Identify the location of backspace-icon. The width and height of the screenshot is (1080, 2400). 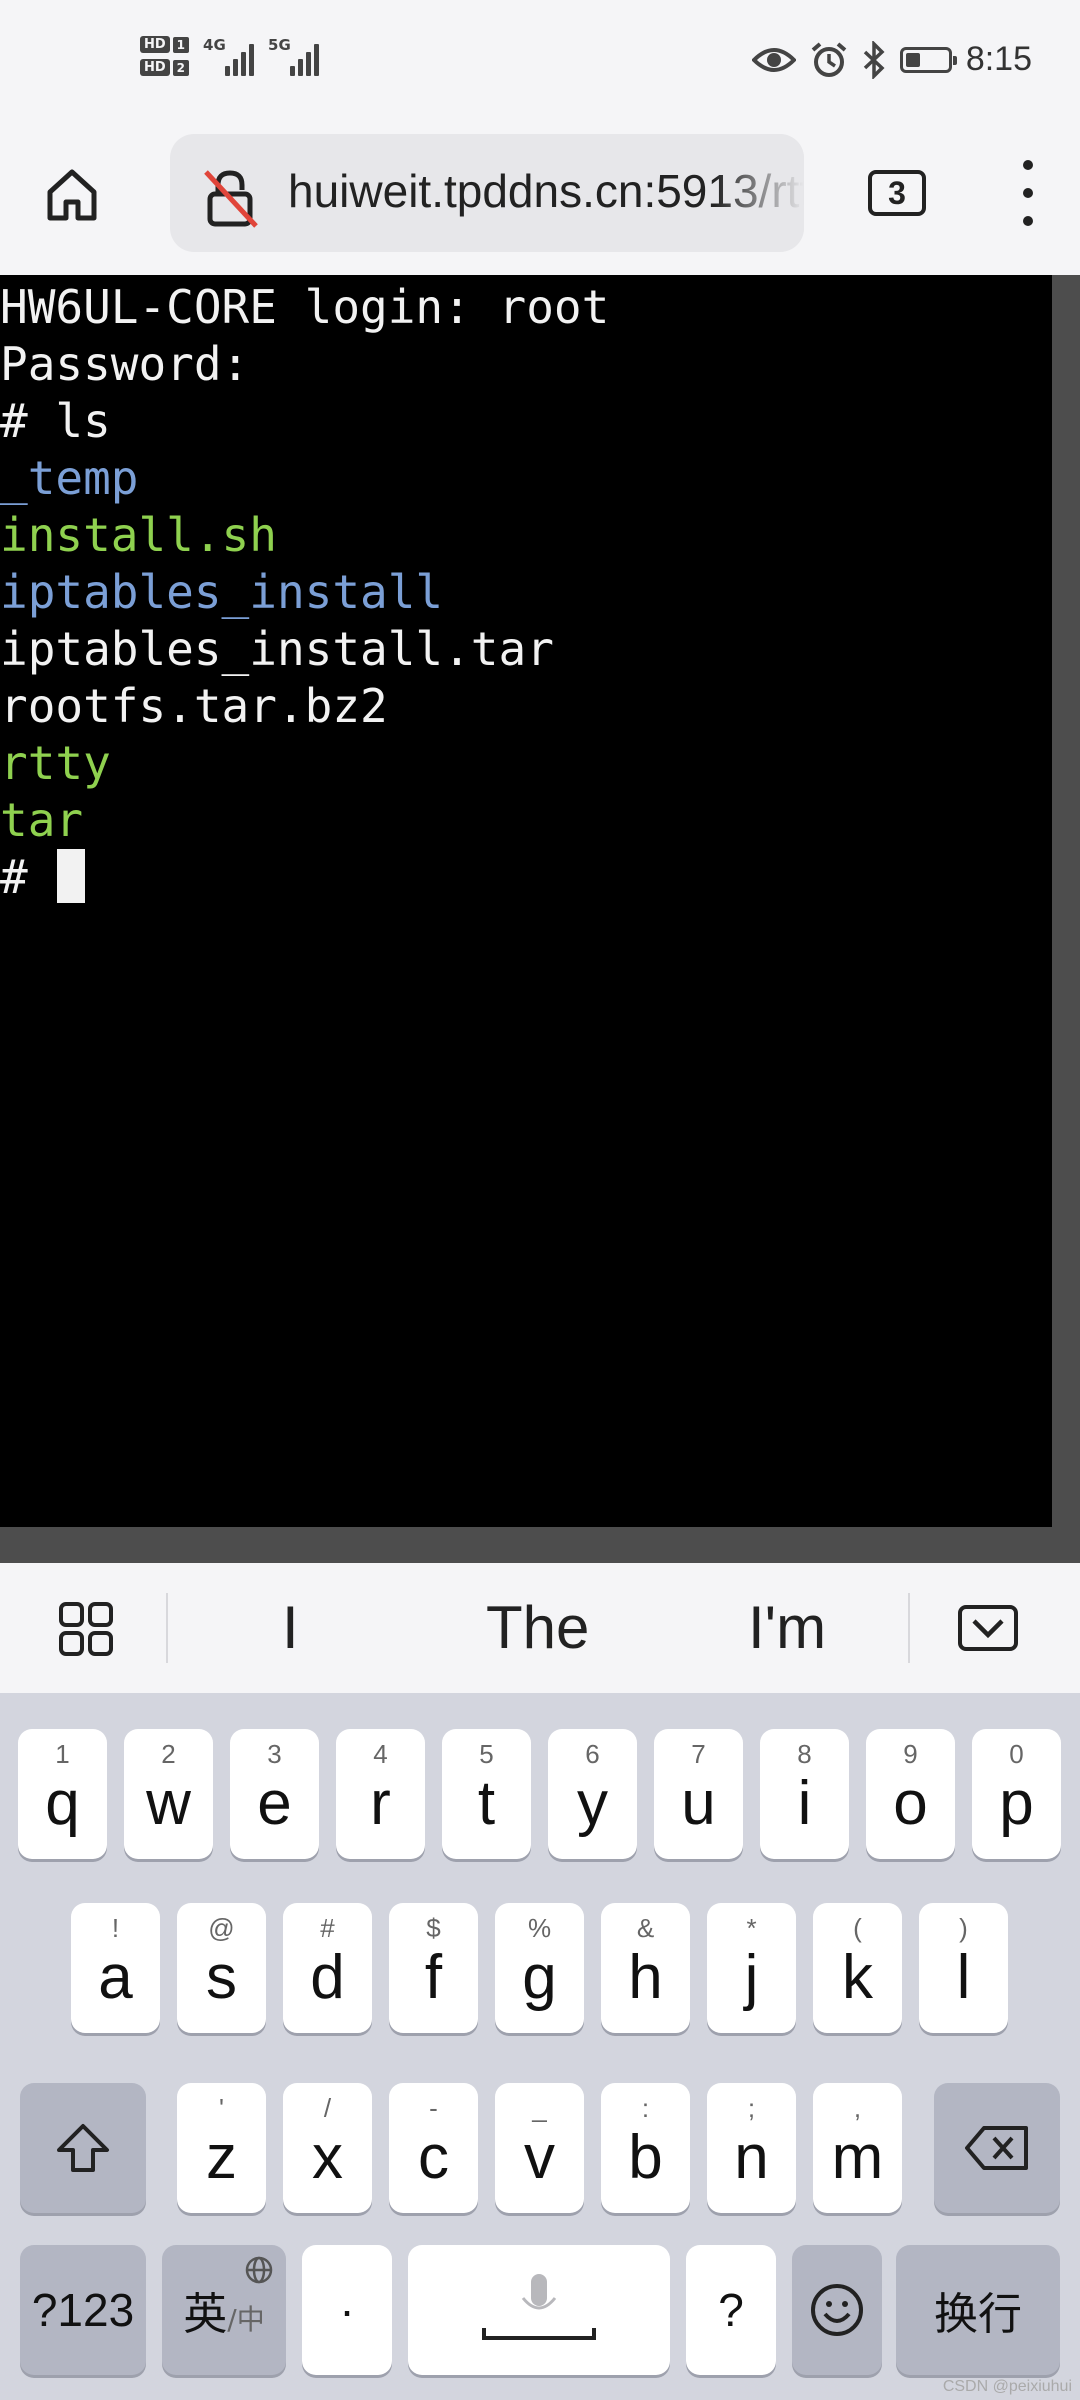
(996, 2148).